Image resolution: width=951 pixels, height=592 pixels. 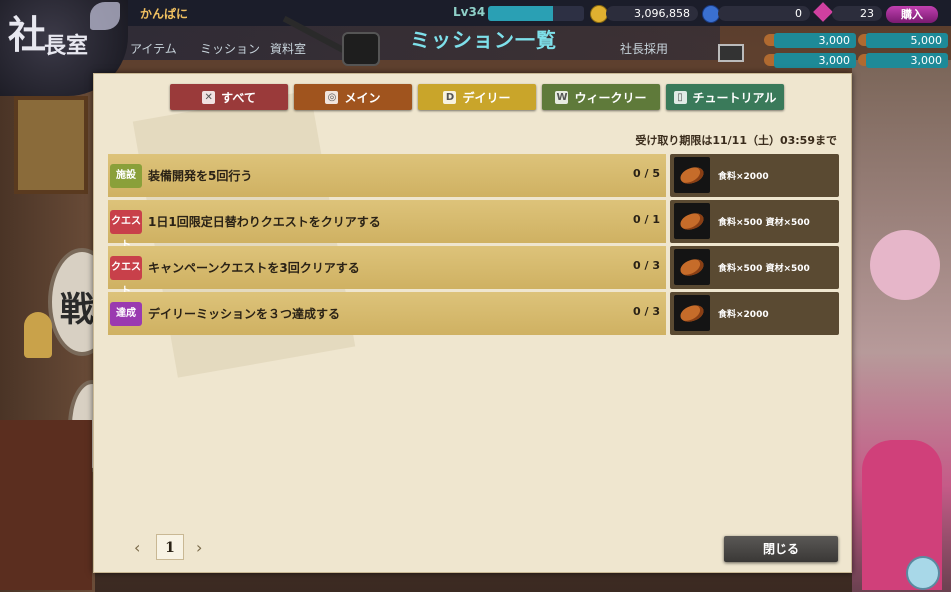 What do you see at coordinates (362, 97) in the screenshot?
I see `tab-label: メイン` at bounding box center [362, 97].